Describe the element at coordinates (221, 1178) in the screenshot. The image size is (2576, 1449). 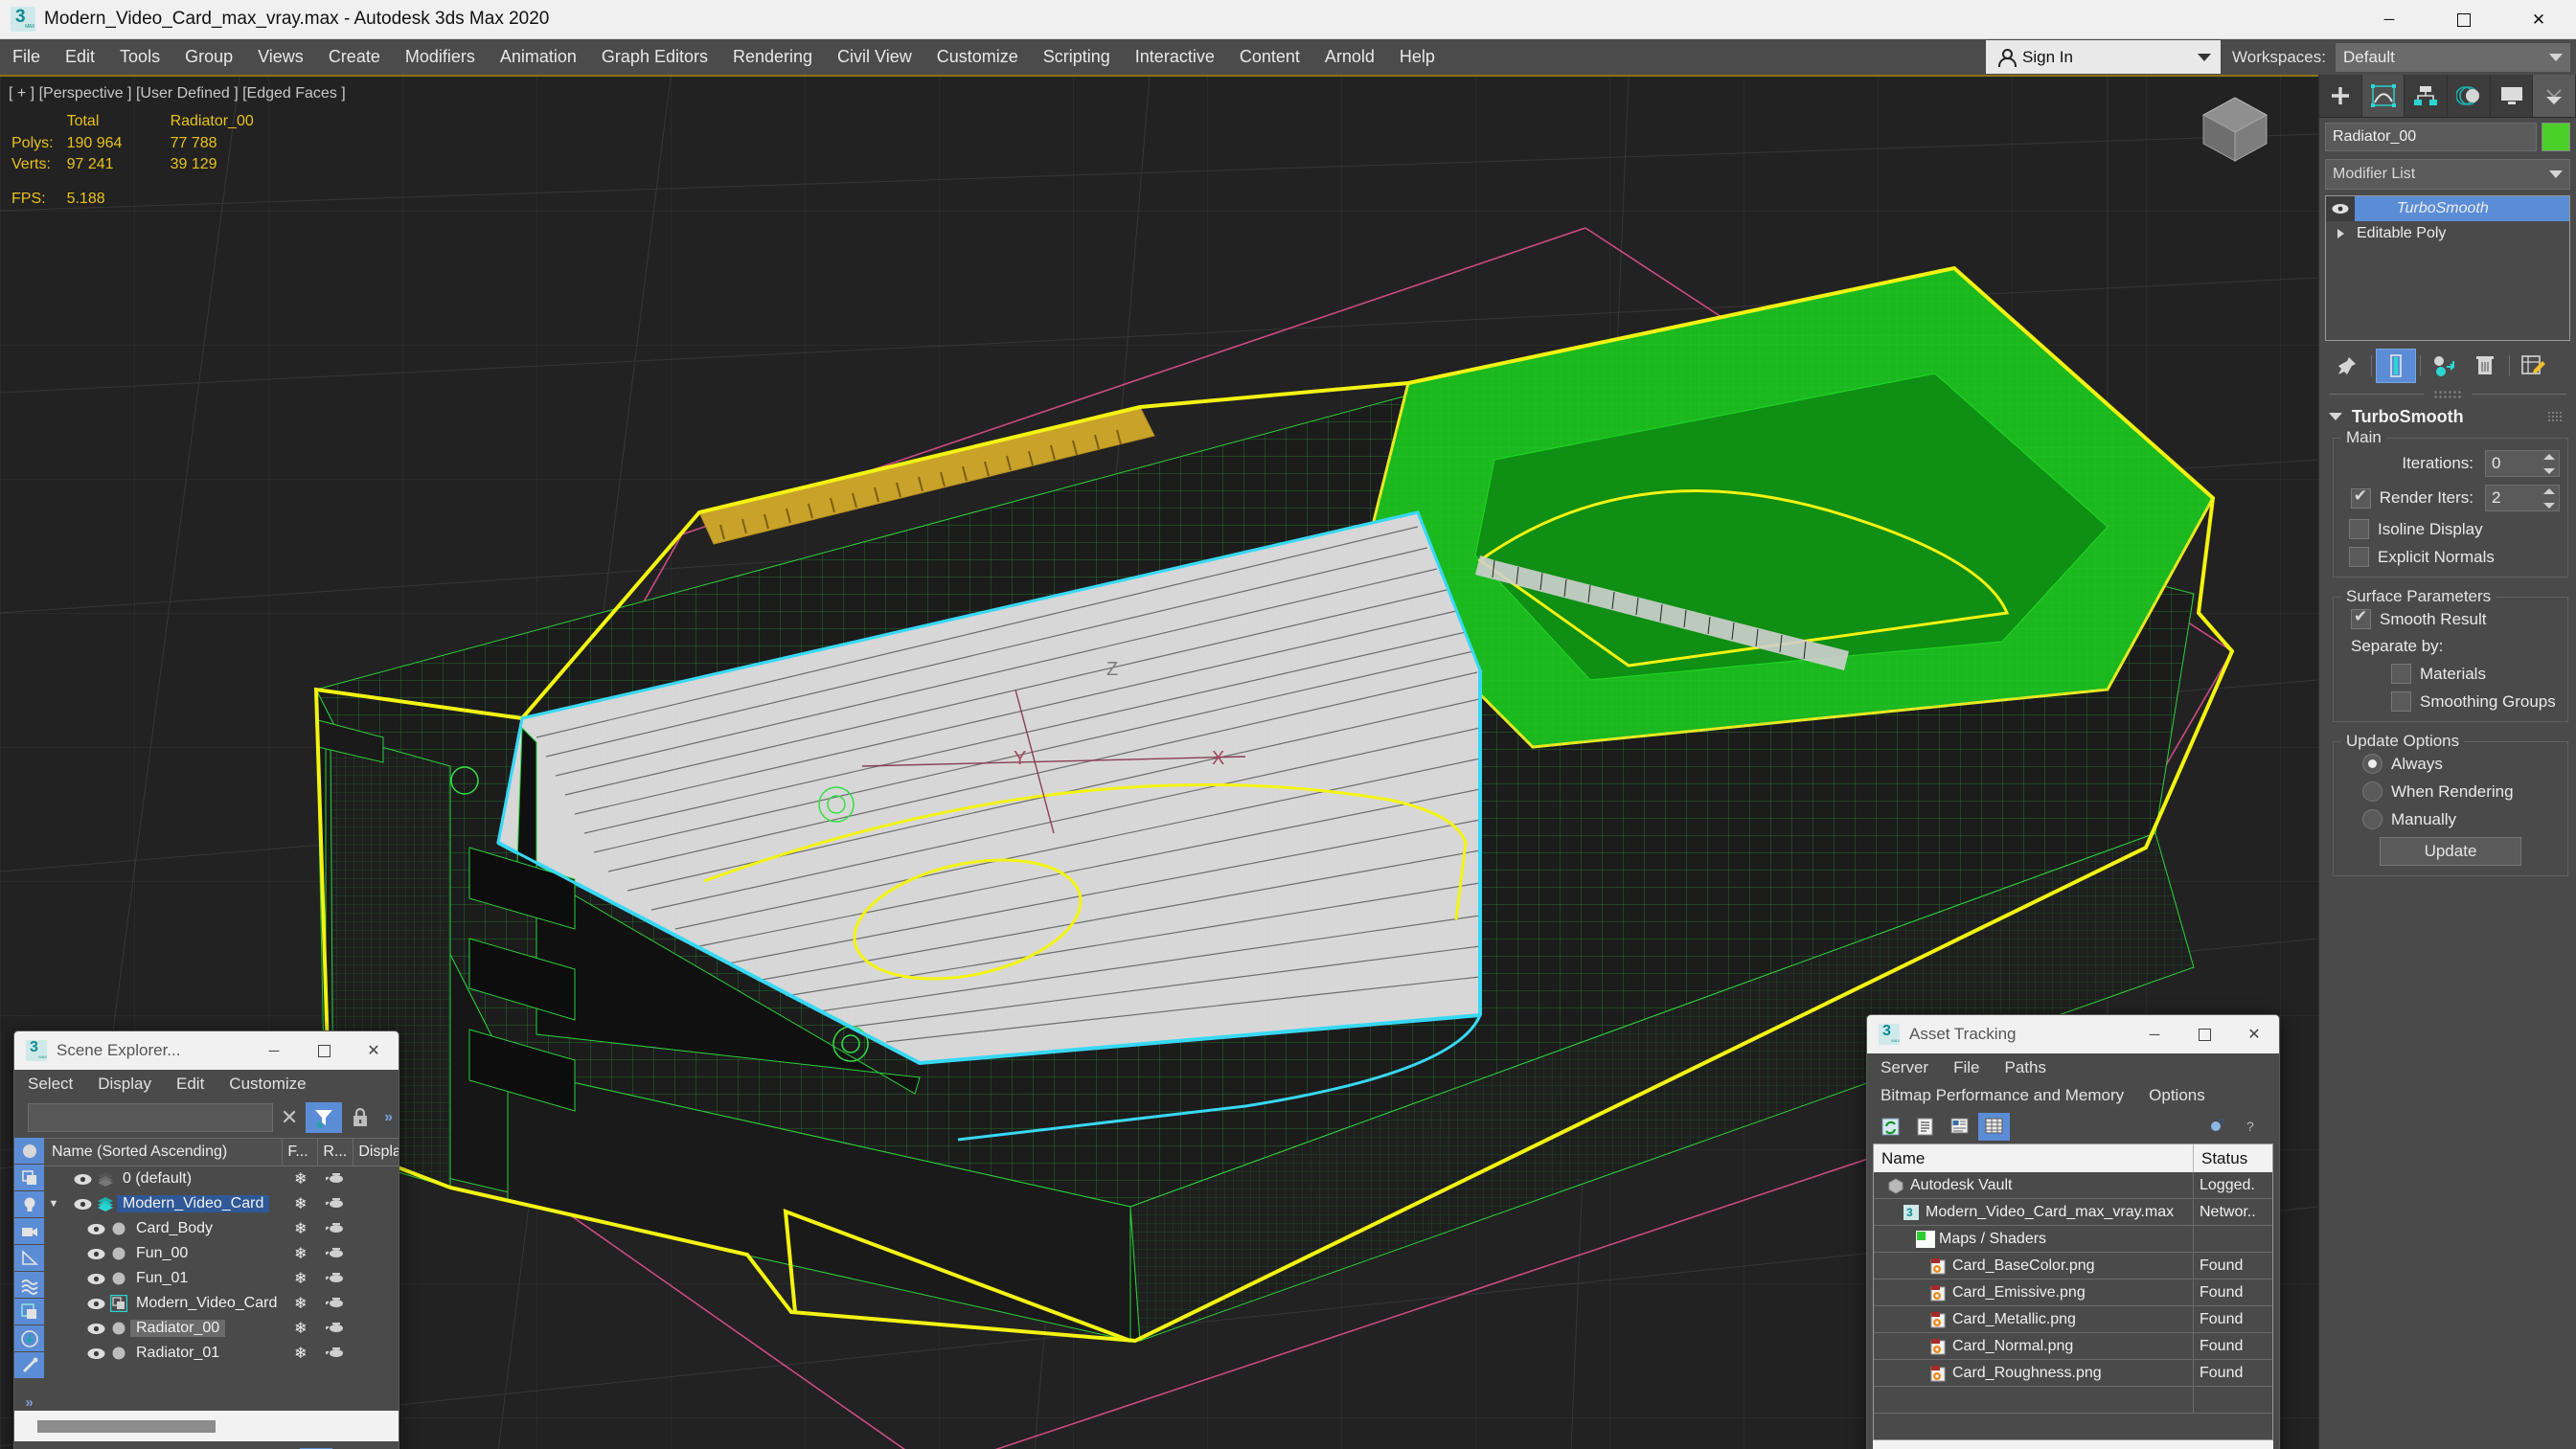
I see `table-row: 0 (default) ❄` at that location.